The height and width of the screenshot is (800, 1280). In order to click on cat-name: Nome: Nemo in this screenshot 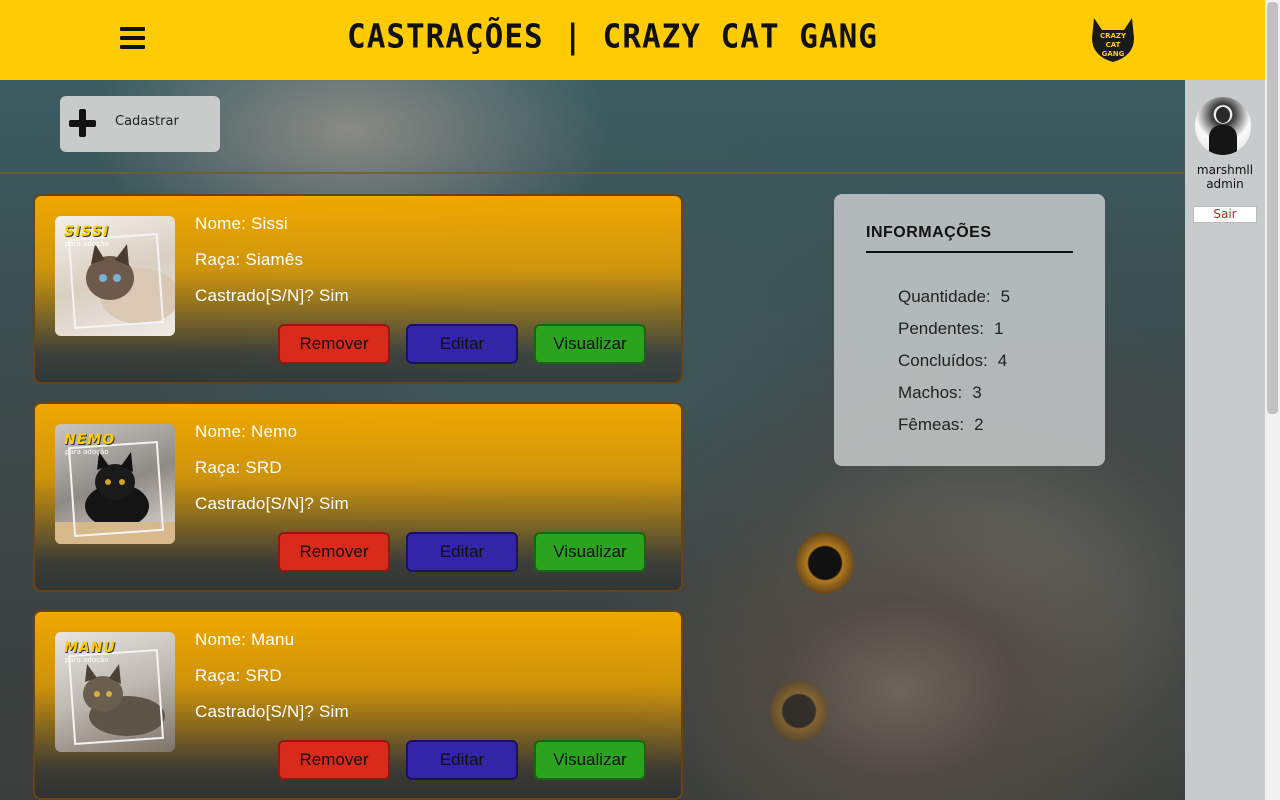, I will do `click(246, 431)`.